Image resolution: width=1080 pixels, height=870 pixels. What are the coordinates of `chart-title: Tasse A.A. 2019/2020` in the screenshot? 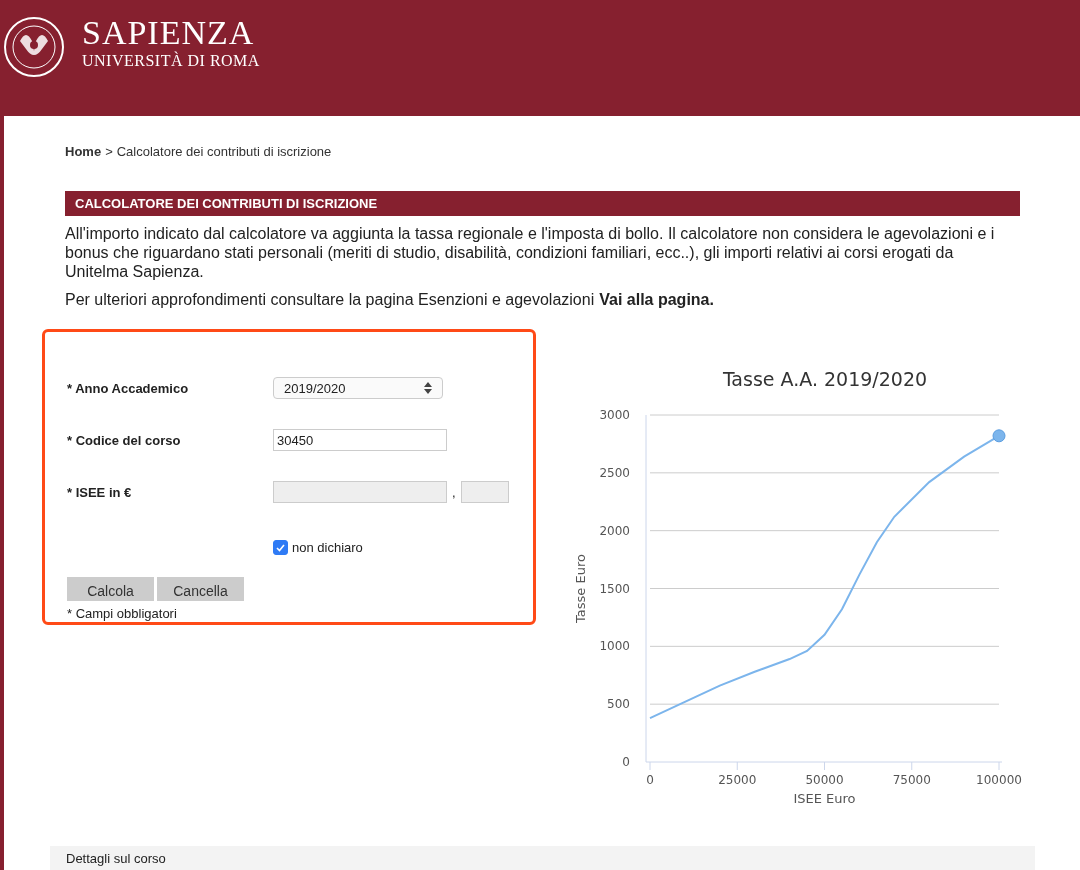 It's located at (825, 379).